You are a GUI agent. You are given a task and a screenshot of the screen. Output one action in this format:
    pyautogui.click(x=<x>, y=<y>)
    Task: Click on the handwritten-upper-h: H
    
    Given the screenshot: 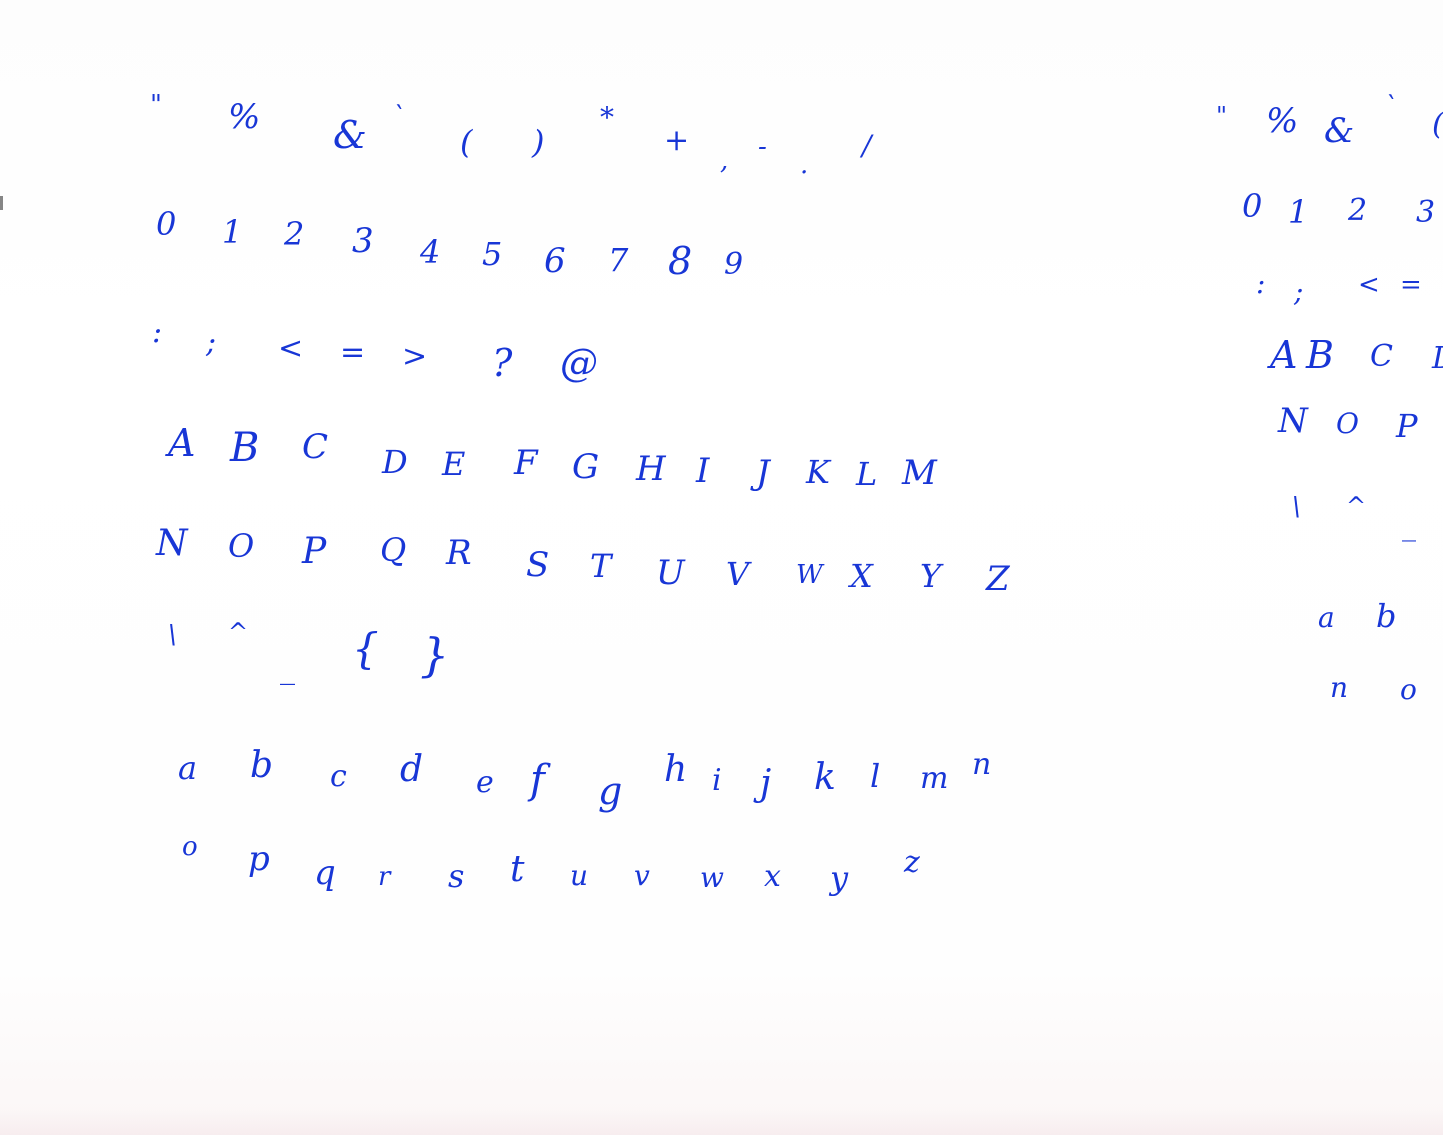 What is the action you would take?
    pyautogui.click(x=651, y=469)
    